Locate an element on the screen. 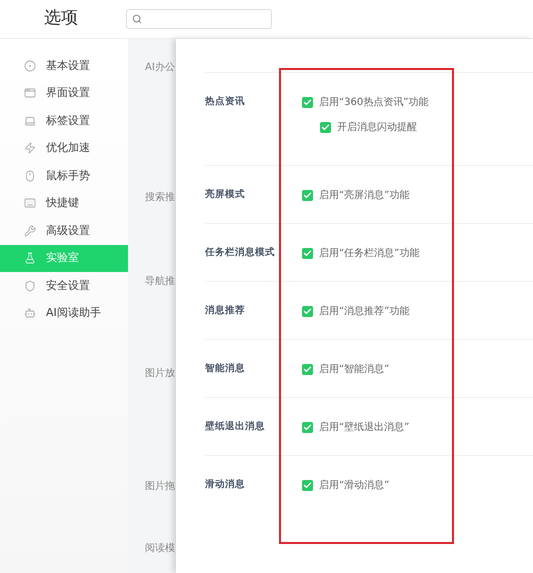 The width and height of the screenshot is (533, 573). section-heading: 搜索推 is located at coordinates (160, 197).